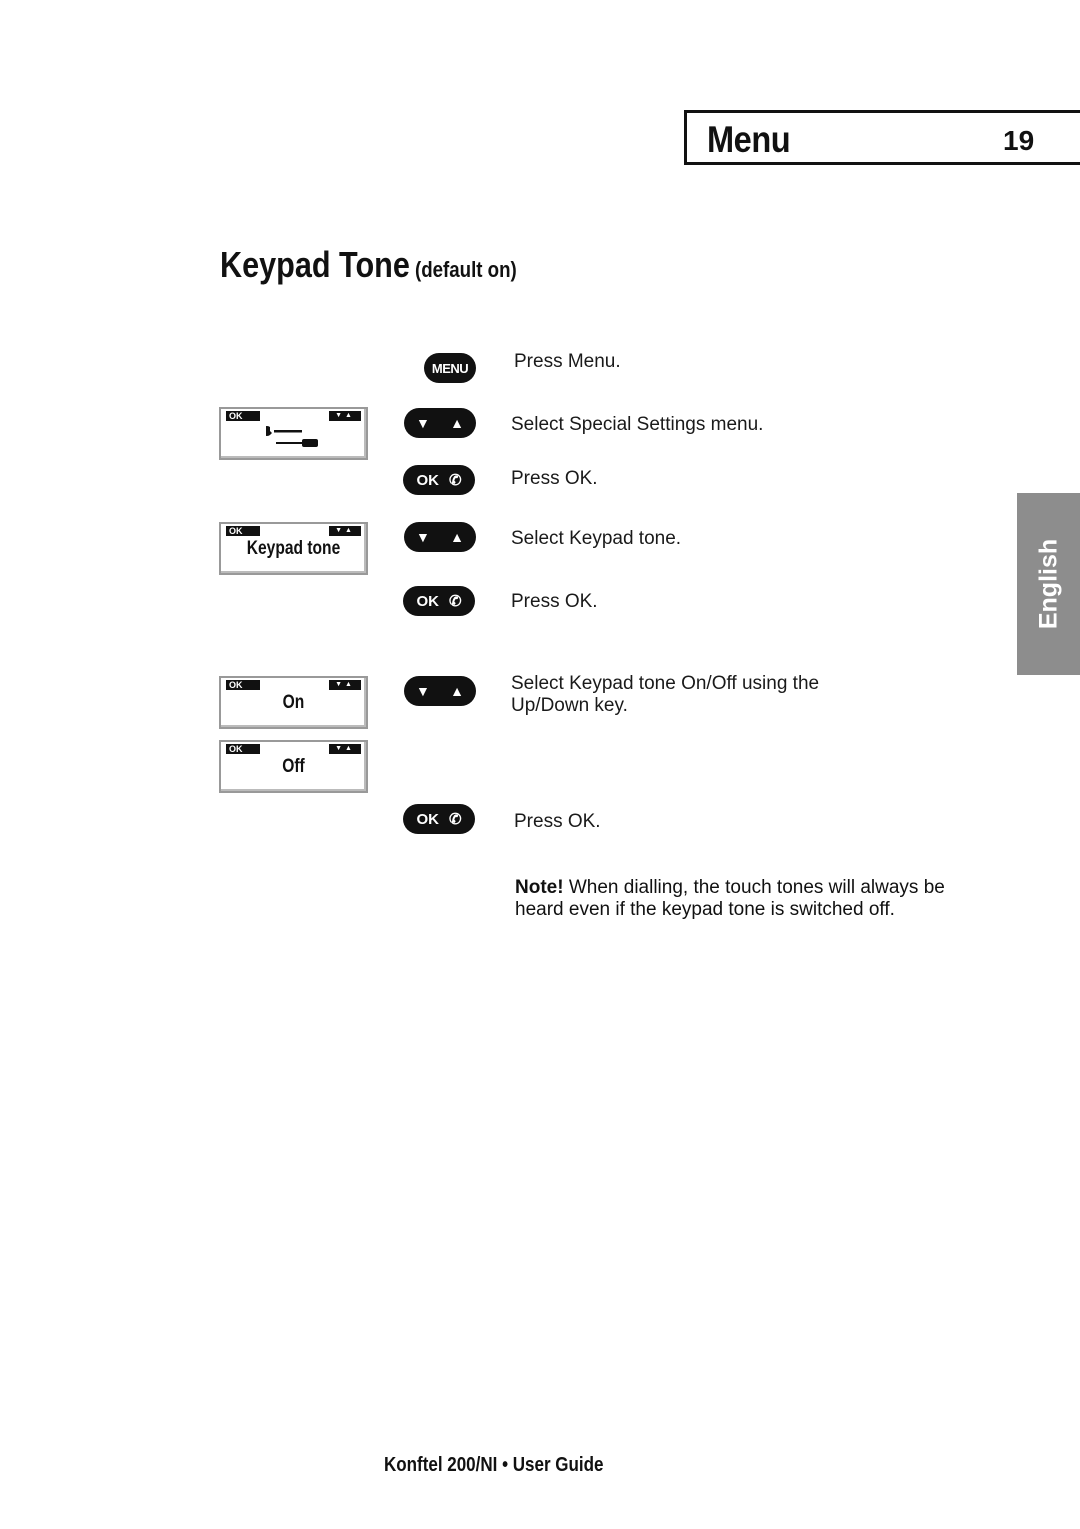 This screenshot has height=1529, width=1080. I want to click on note-label: Note!, so click(539, 887).